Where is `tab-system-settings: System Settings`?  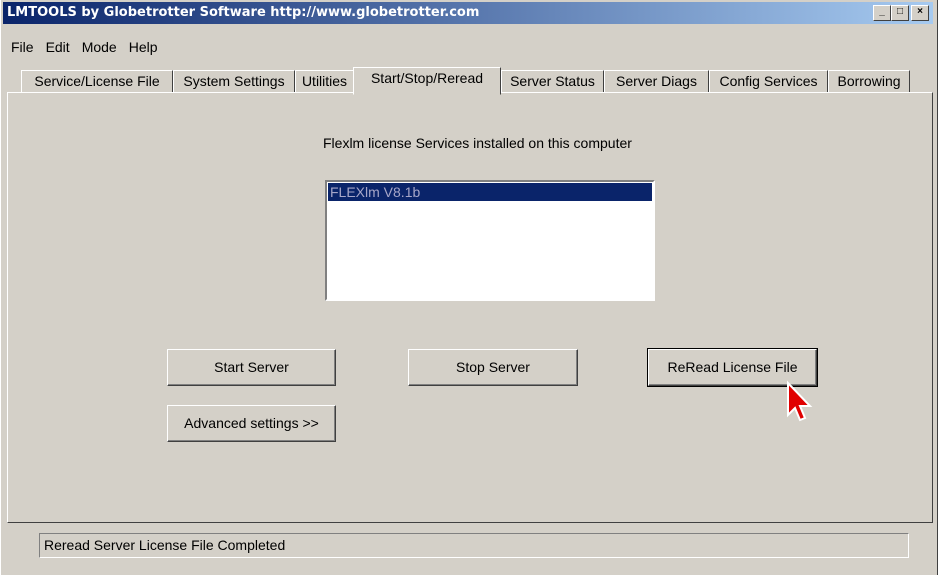 tab-system-settings: System Settings is located at coordinates (234, 81).